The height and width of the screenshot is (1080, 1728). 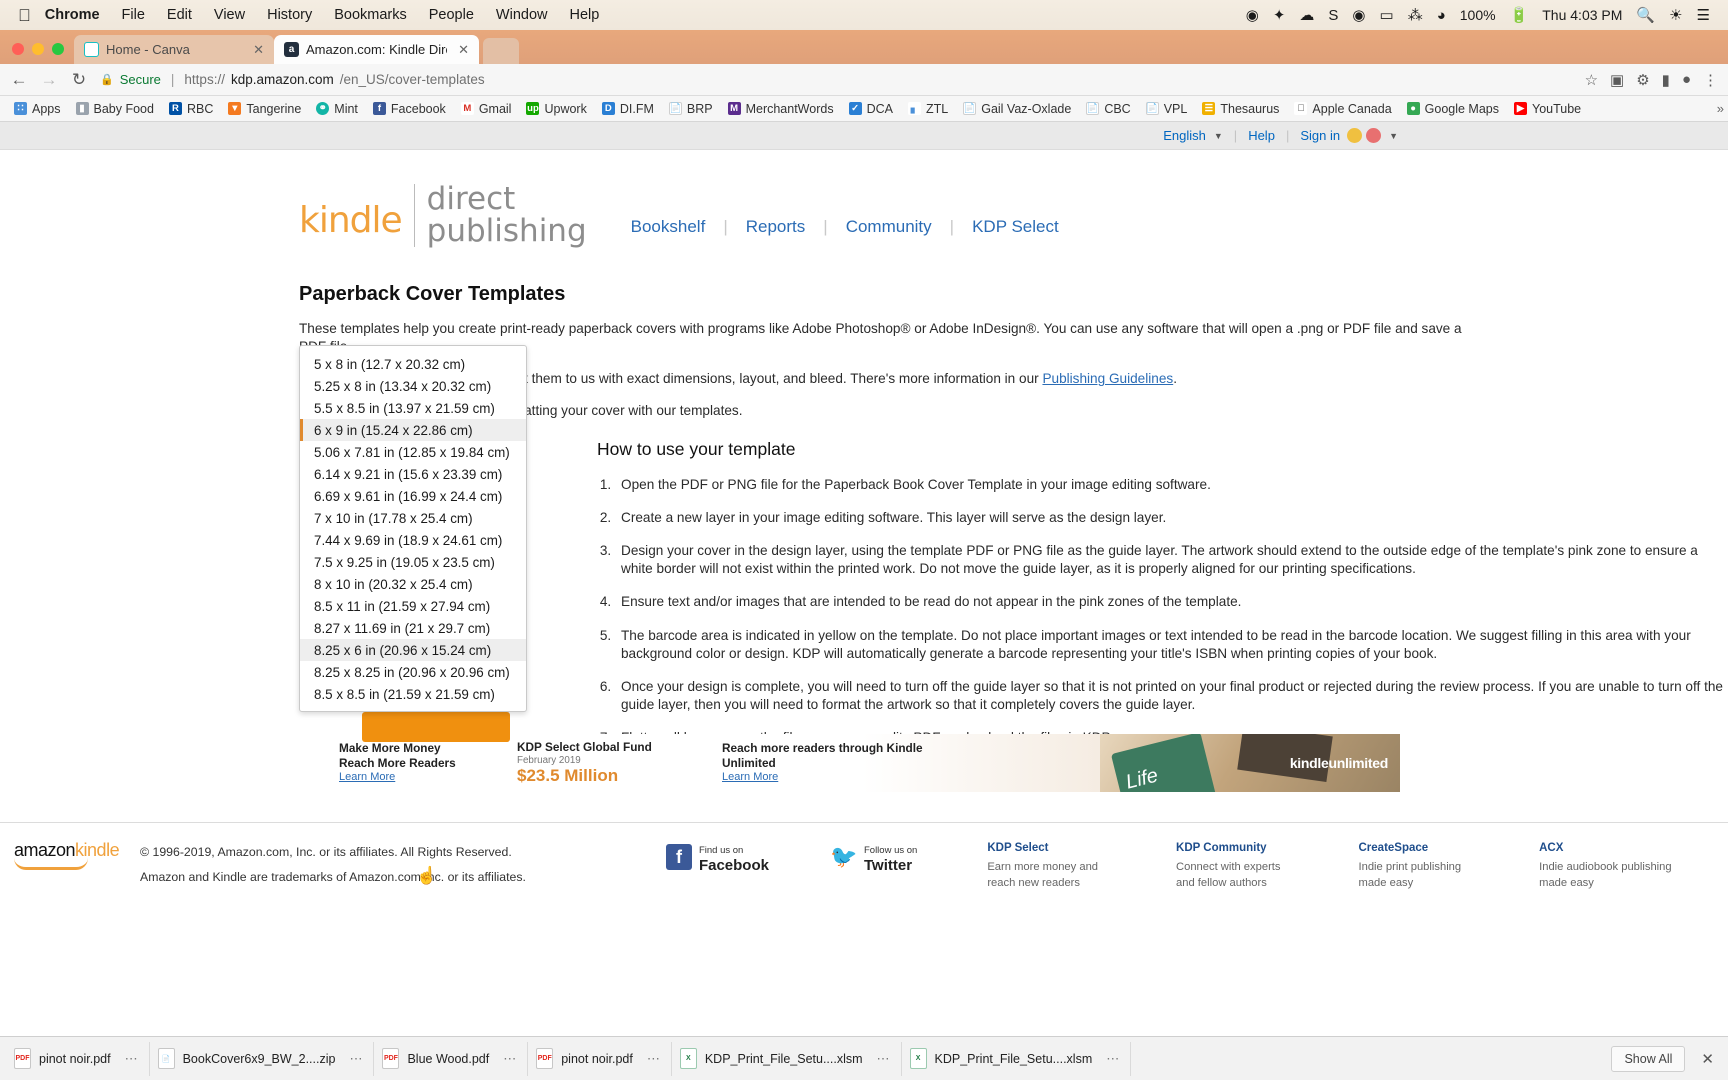 I want to click on new-tab-button, so click(x=501, y=51).